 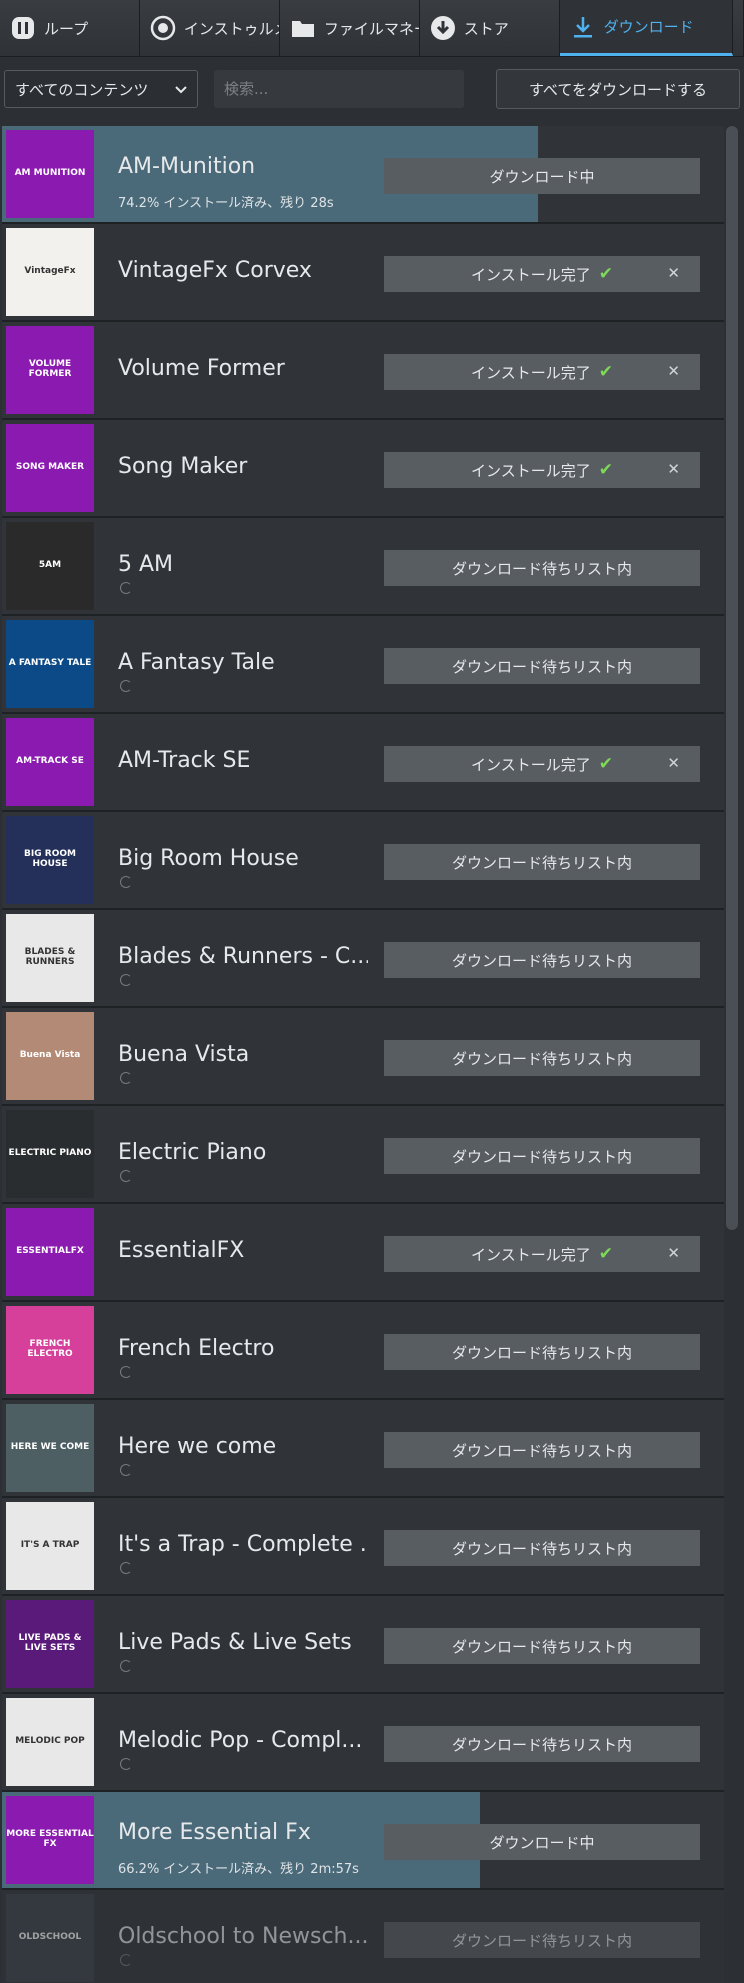 What do you see at coordinates (618, 89) in the screenshot?
I see `download-all-button: すべてをダウンロードする` at bounding box center [618, 89].